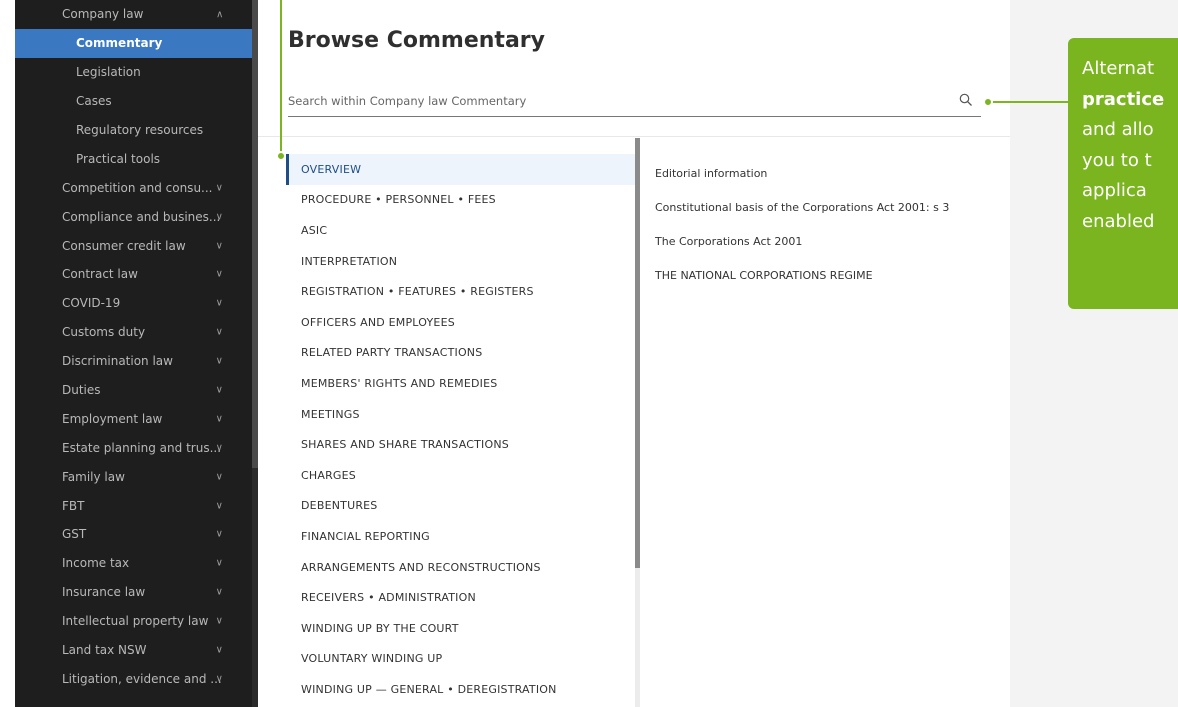  Describe the element at coordinates (133, 476) in the screenshot. I see `sidebar-item-family-law: Family law ∨` at that location.